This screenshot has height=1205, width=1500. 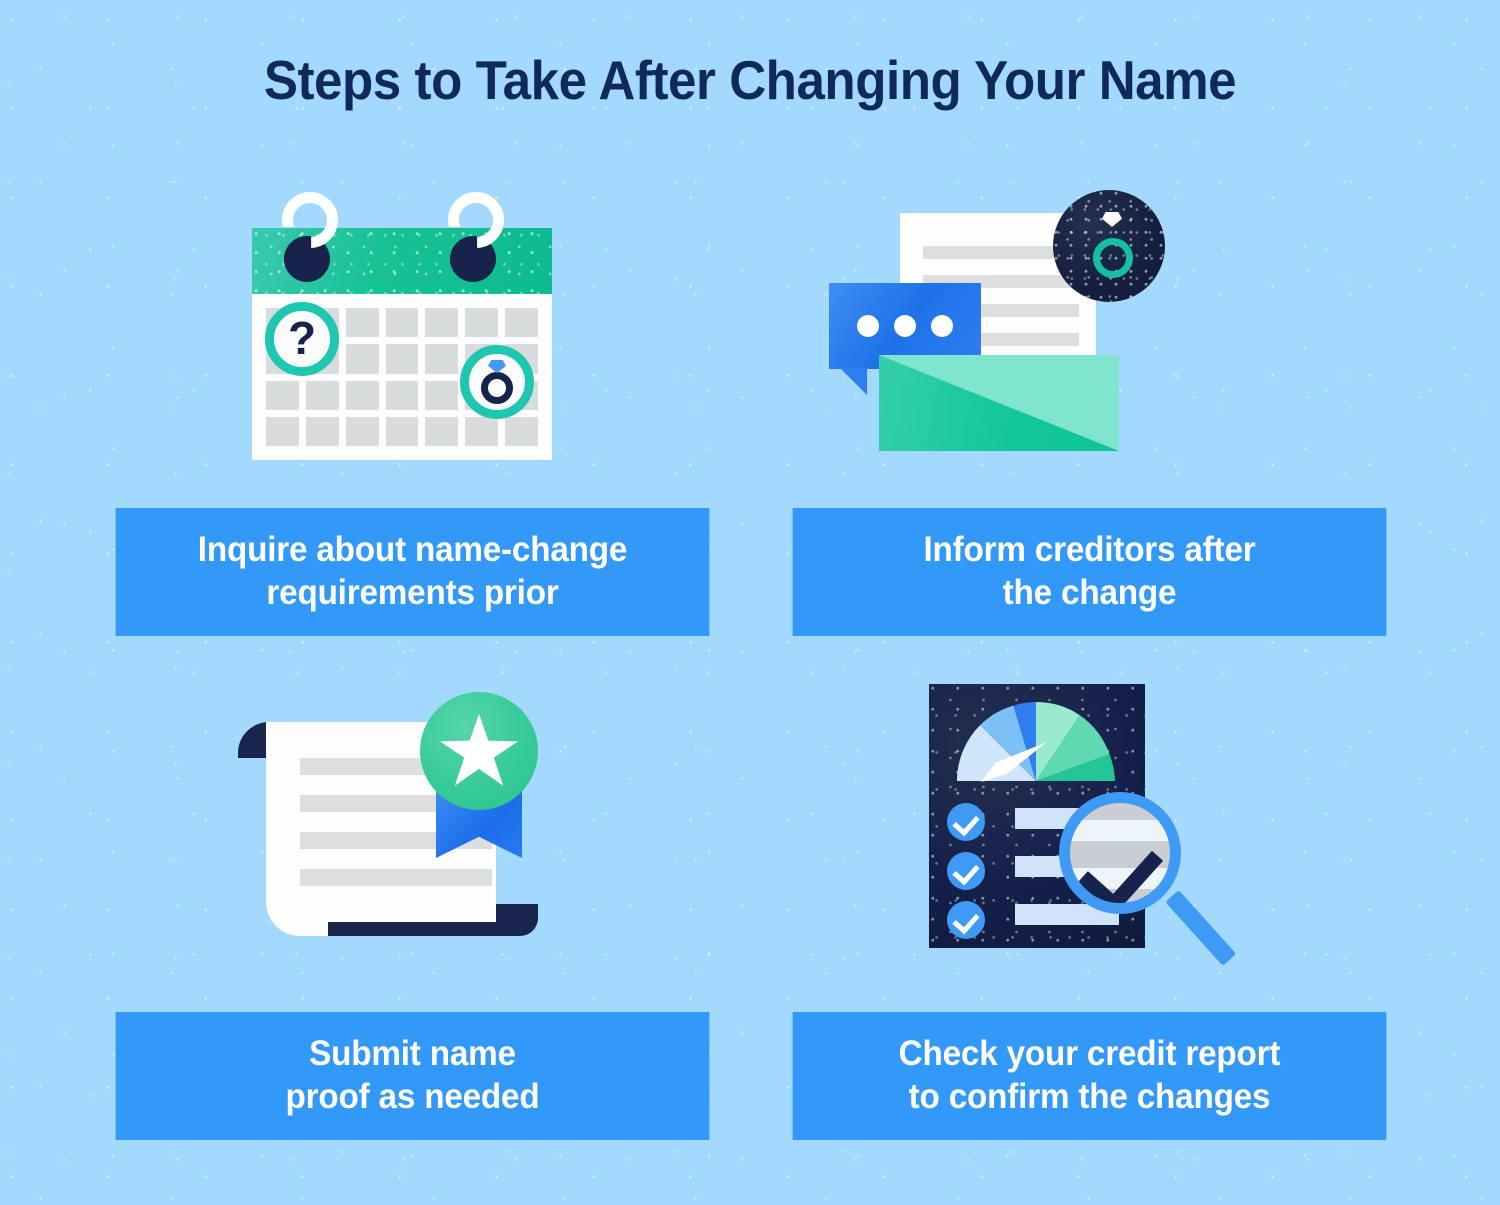 I want to click on step-2-caption: Inform creditors after the change, so click(x=1089, y=572).